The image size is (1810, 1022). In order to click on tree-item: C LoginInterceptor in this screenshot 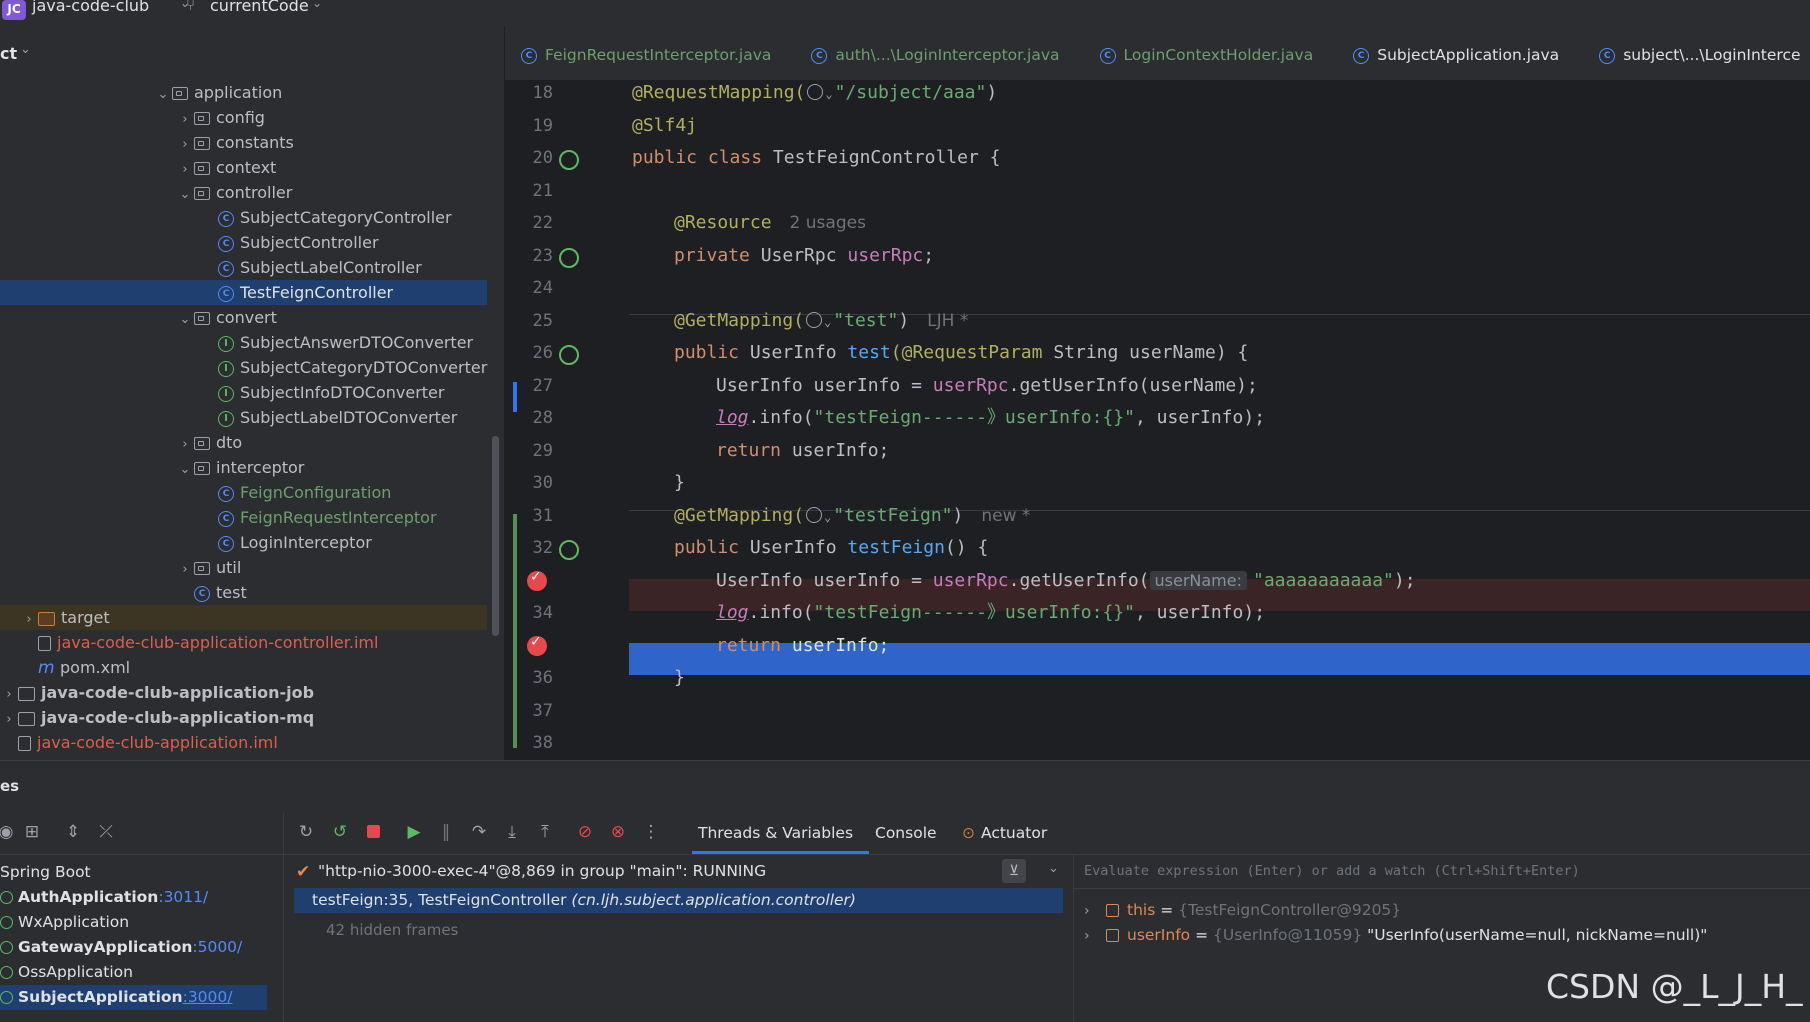, I will do `click(286, 542)`.